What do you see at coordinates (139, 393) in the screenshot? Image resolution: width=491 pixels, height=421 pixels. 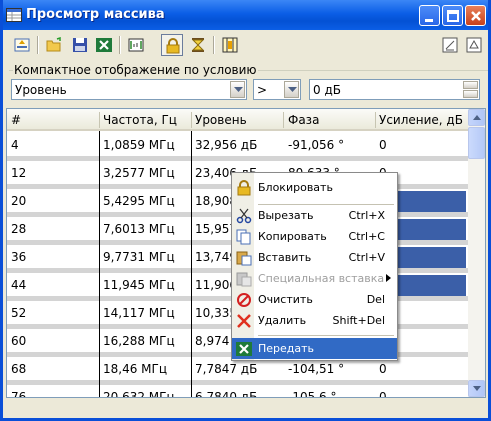 I see `table-cell: 20,632 МГц` at bounding box center [139, 393].